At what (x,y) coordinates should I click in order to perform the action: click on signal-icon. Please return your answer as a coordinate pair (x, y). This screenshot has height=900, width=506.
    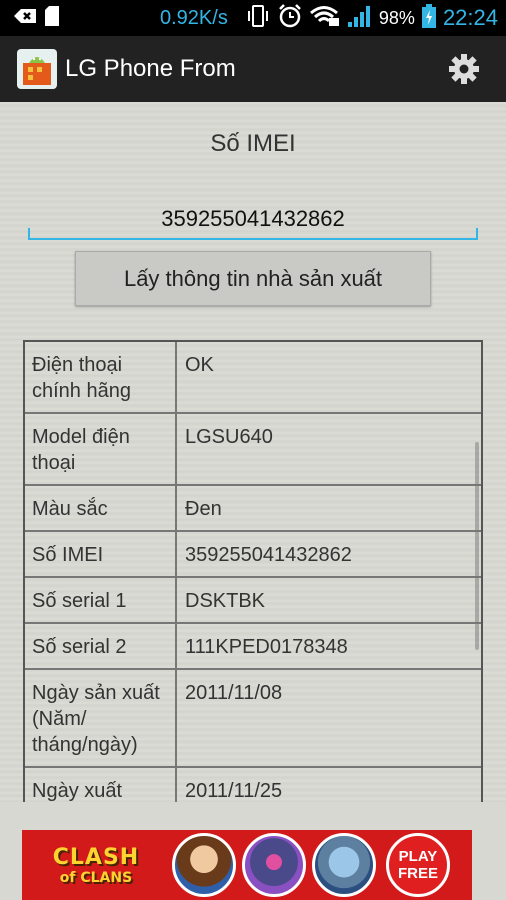
    Looking at the image, I should click on (360, 18).